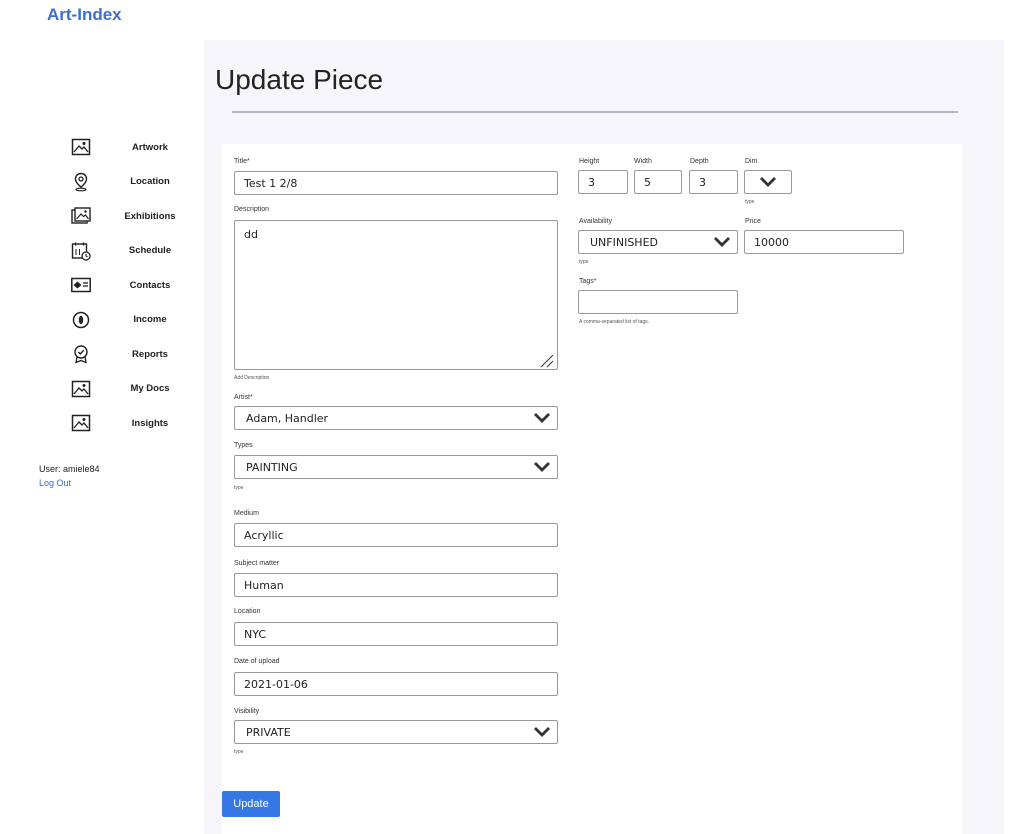 This screenshot has height=834, width=1010. I want to click on current-user: User: amiele84, so click(69, 469).